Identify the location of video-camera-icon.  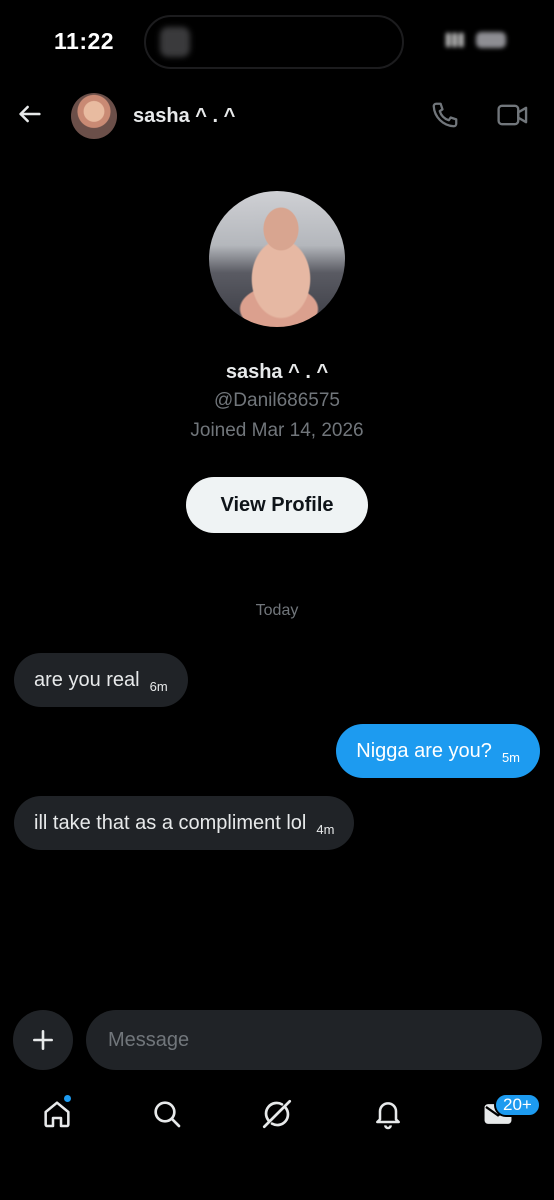
(512, 115).